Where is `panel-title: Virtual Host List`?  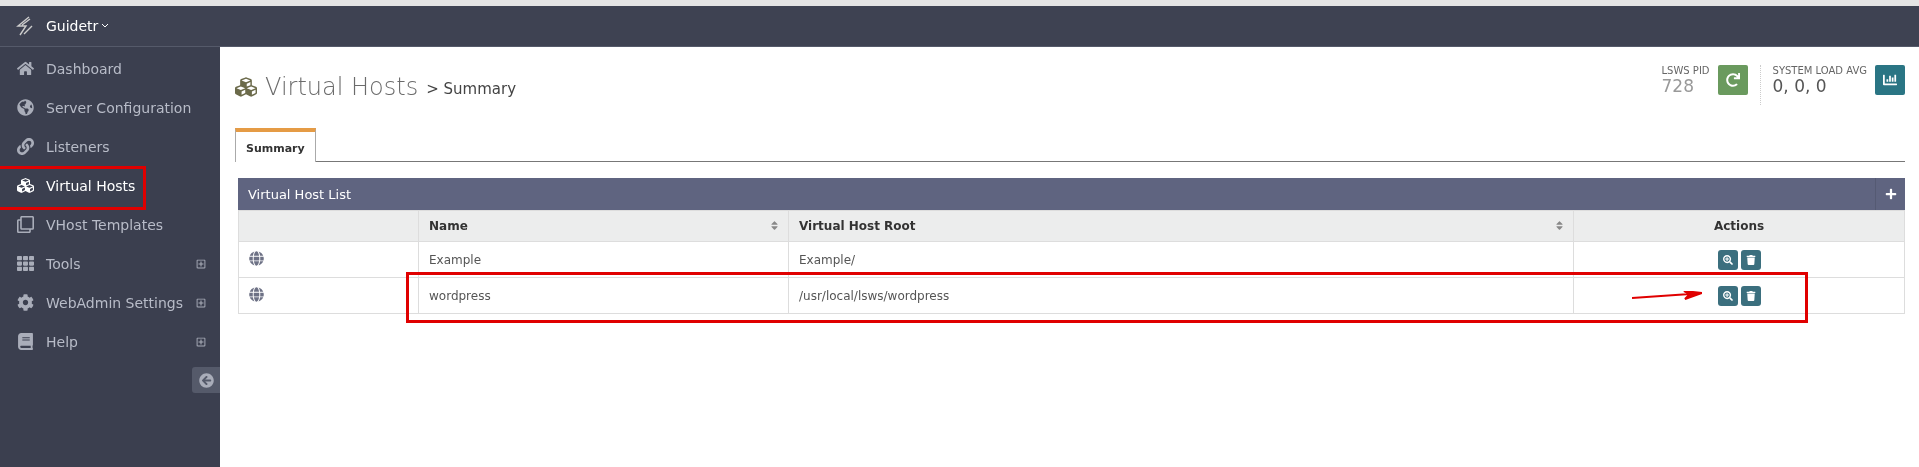 panel-title: Virtual Host List is located at coordinates (299, 194).